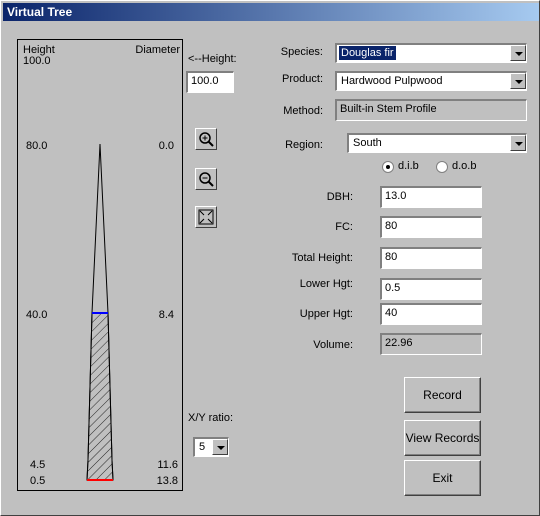 The image size is (540, 516). I want to click on zoom-in-button, so click(206, 139).